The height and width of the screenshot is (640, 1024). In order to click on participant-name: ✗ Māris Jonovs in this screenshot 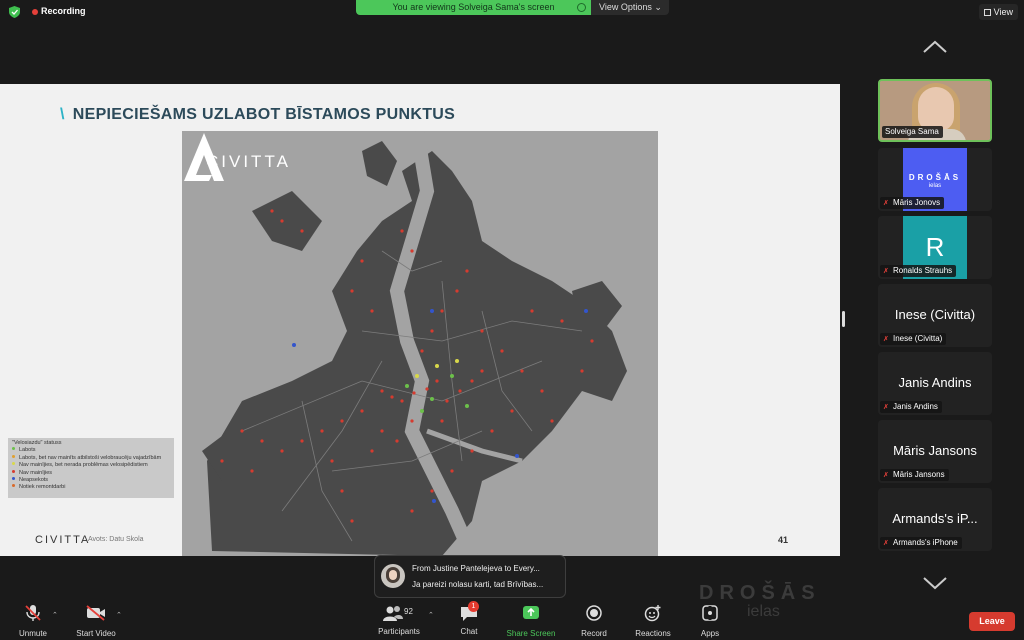, I will do `click(912, 203)`.